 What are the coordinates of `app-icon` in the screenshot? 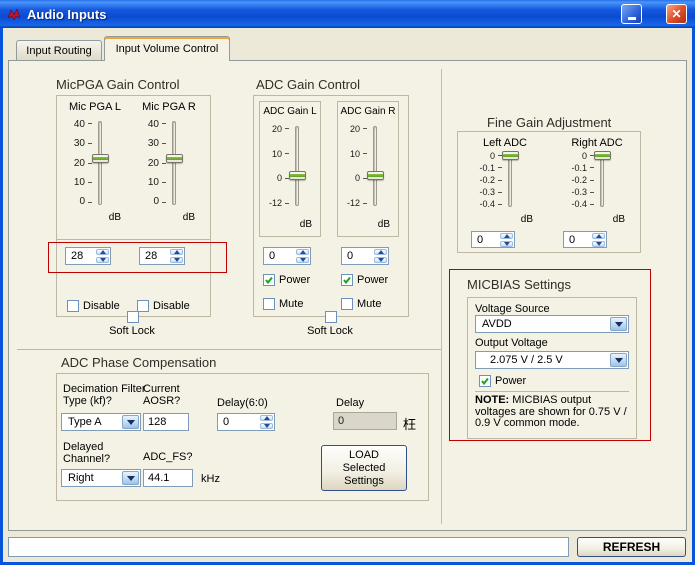 It's located at (14, 14).